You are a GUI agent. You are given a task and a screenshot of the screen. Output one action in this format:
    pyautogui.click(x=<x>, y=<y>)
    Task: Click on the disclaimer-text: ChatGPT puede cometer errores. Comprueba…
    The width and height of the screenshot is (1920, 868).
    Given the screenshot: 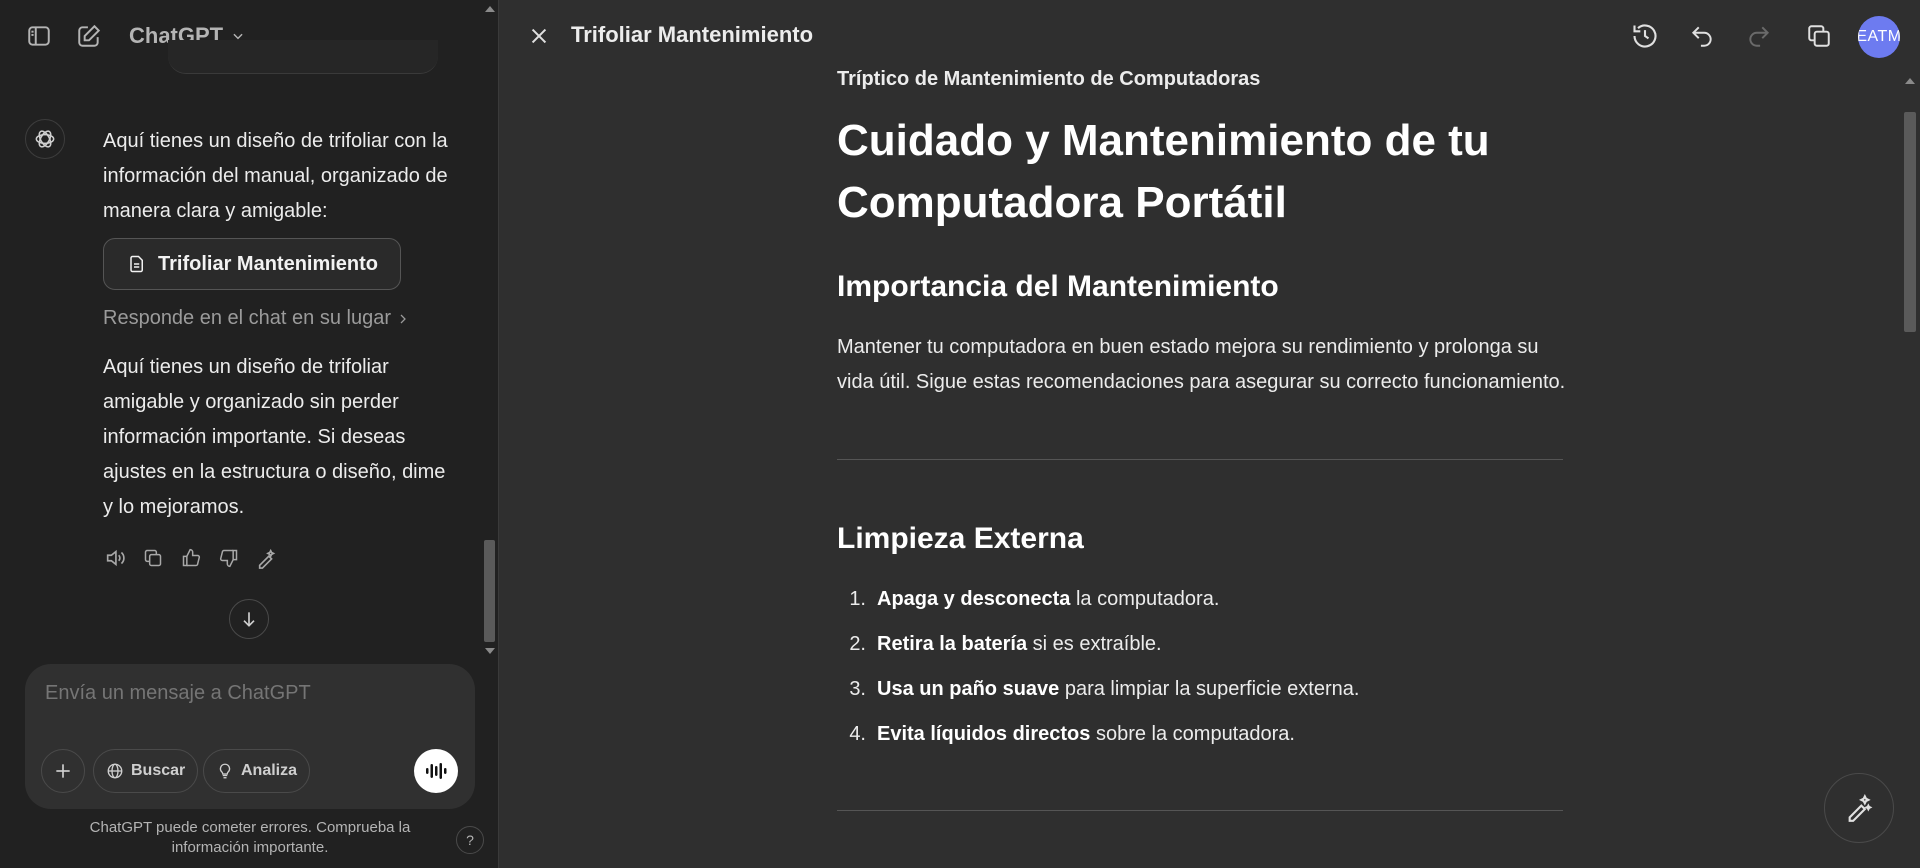 What is the action you would take?
    pyautogui.click(x=250, y=837)
    